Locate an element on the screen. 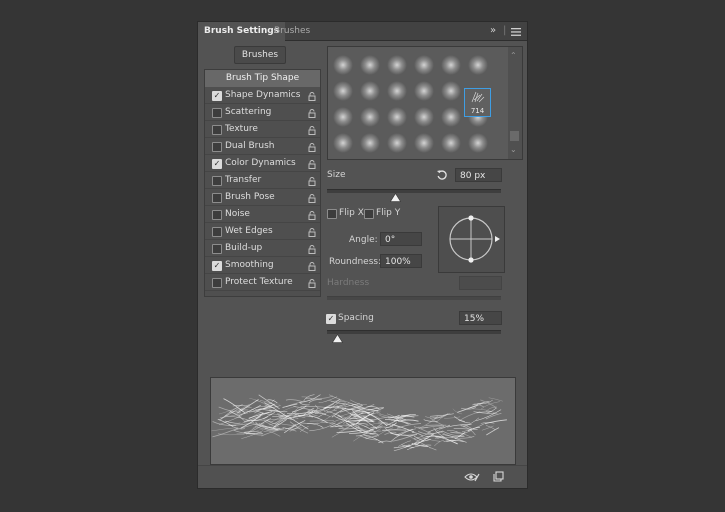 The width and height of the screenshot is (725, 512). tab-brushes: Brushes is located at coordinates (292, 31).